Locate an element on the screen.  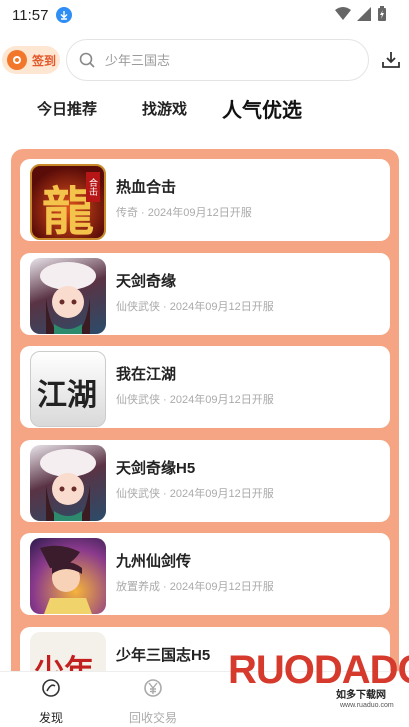
game-card: 天剑奇缘H5 仙侠武侠 · 2024年09月12日开服 is located at coordinates (205, 481).